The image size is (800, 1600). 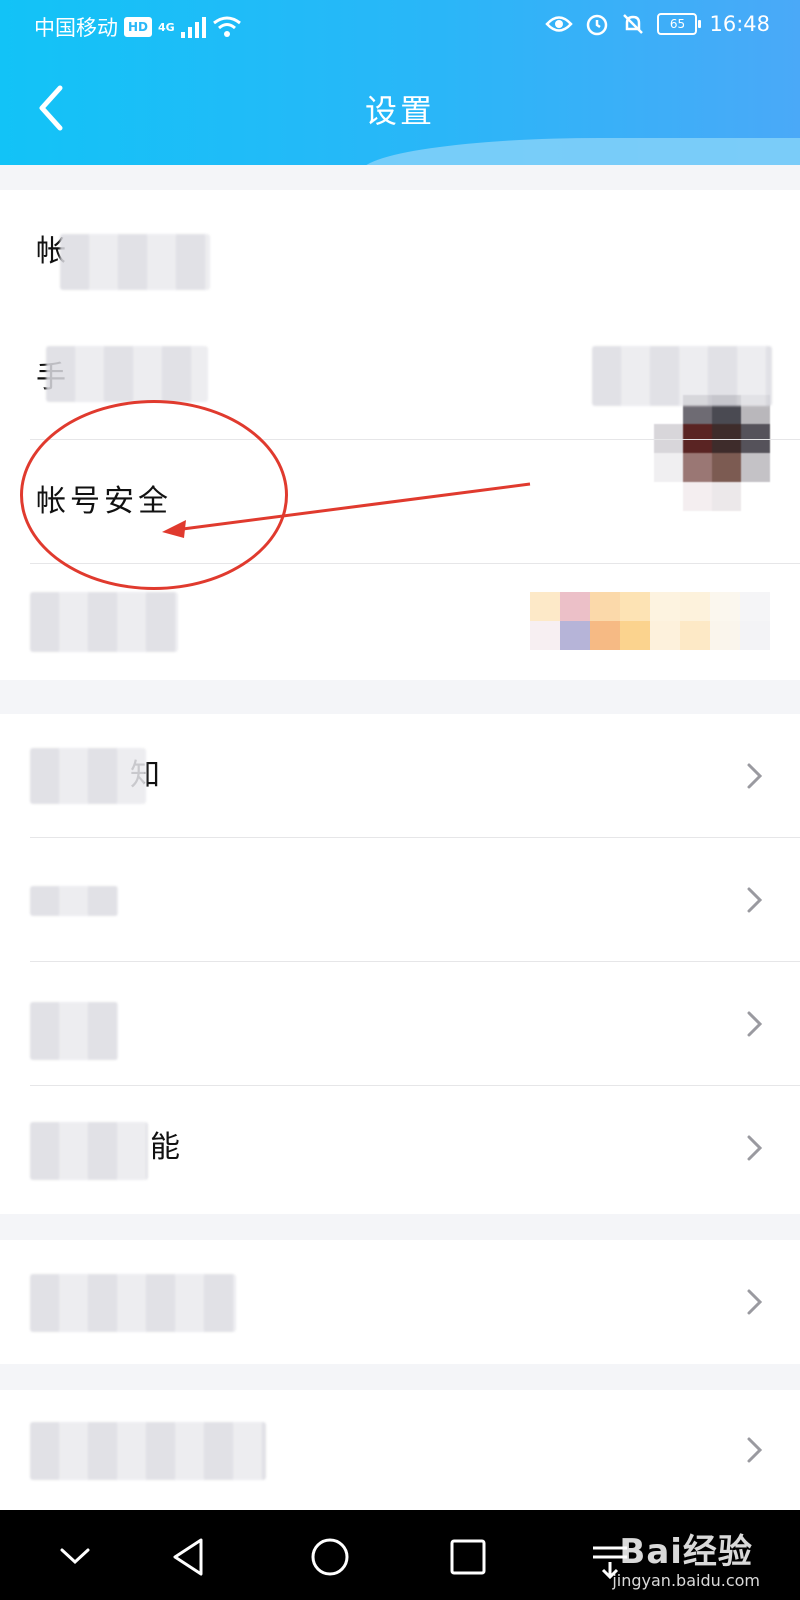 I want to click on nav-home-button, so click(x=330, y=1557).